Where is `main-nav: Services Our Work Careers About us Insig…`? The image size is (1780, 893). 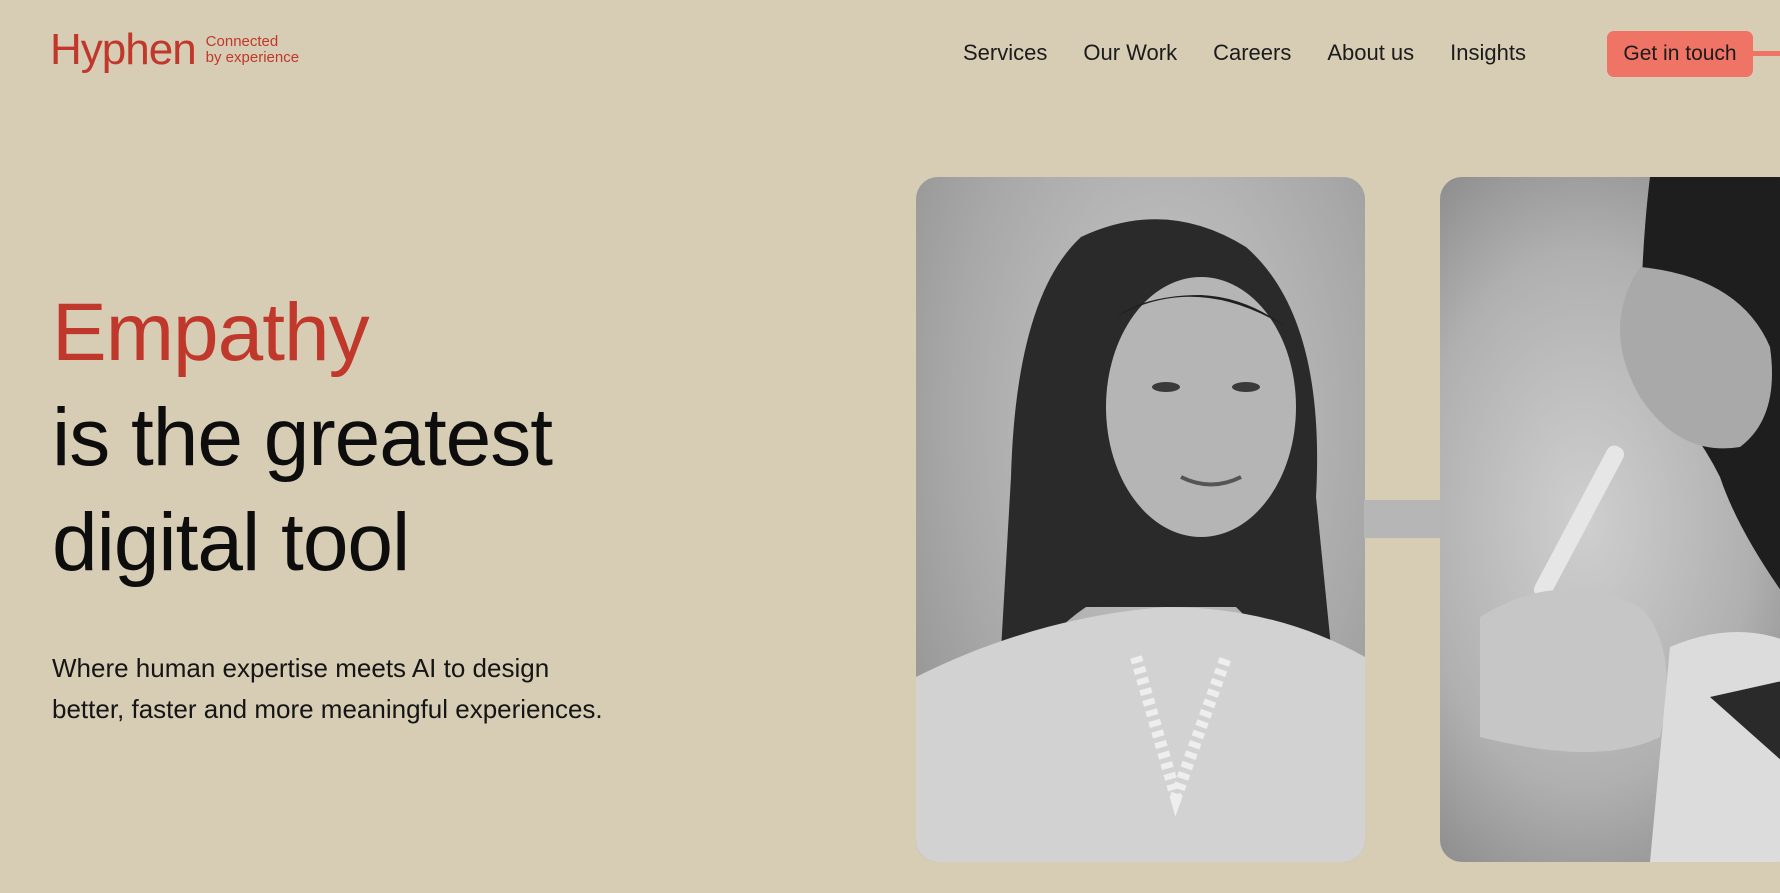 main-nav: Services Our Work Careers About us Insig… is located at coordinates (1244, 53).